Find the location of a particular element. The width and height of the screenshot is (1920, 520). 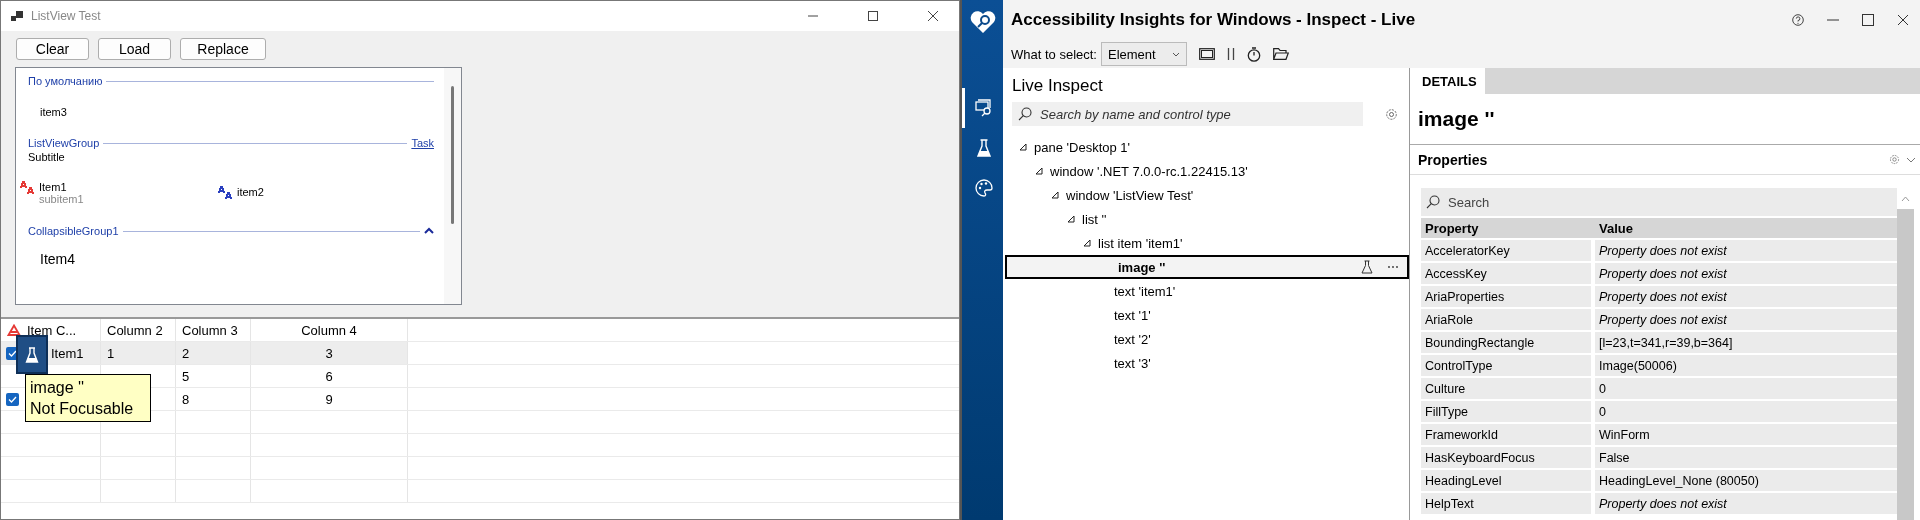

folder-icon is located at coordinates (1281, 54).